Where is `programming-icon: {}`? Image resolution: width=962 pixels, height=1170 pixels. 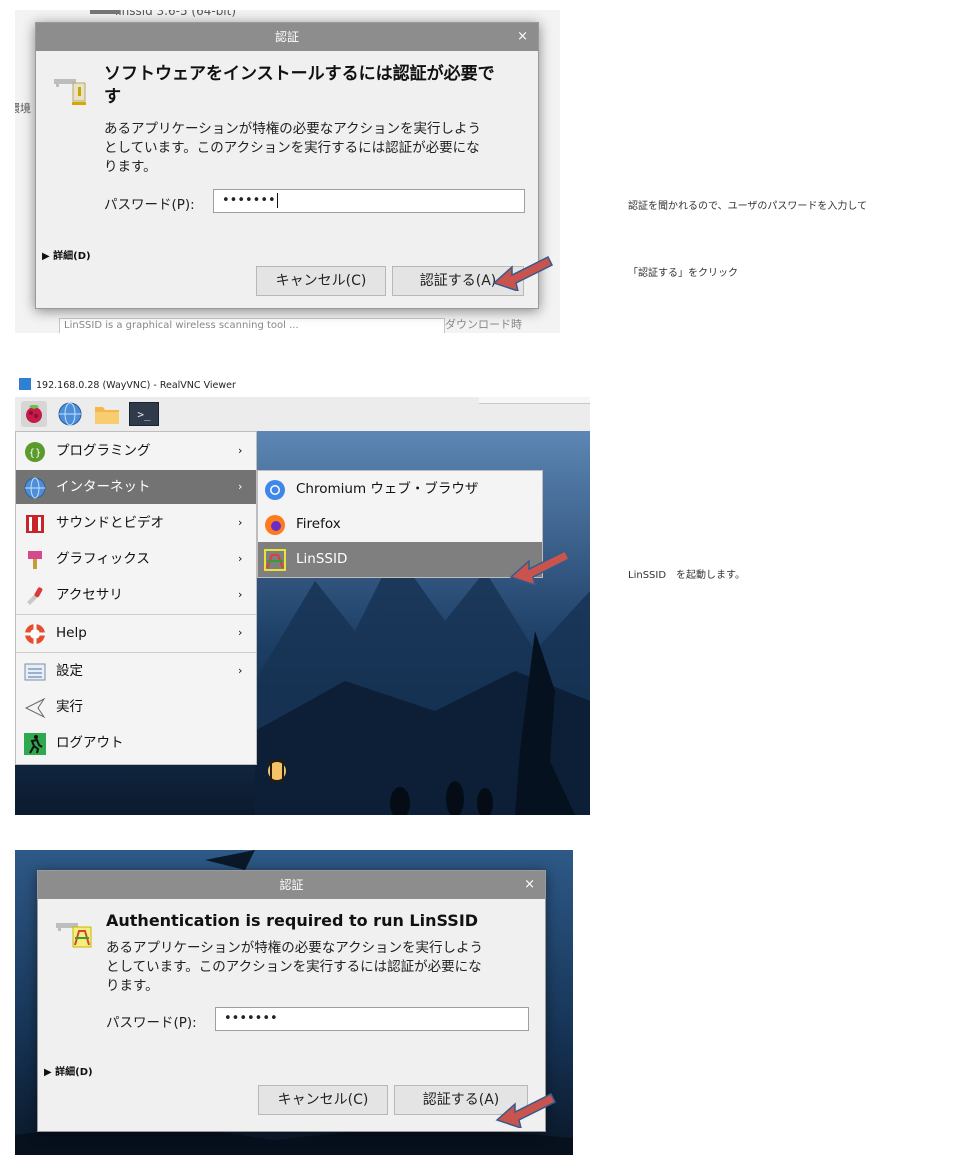 programming-icon: {} is located at coordinates (35, 452).